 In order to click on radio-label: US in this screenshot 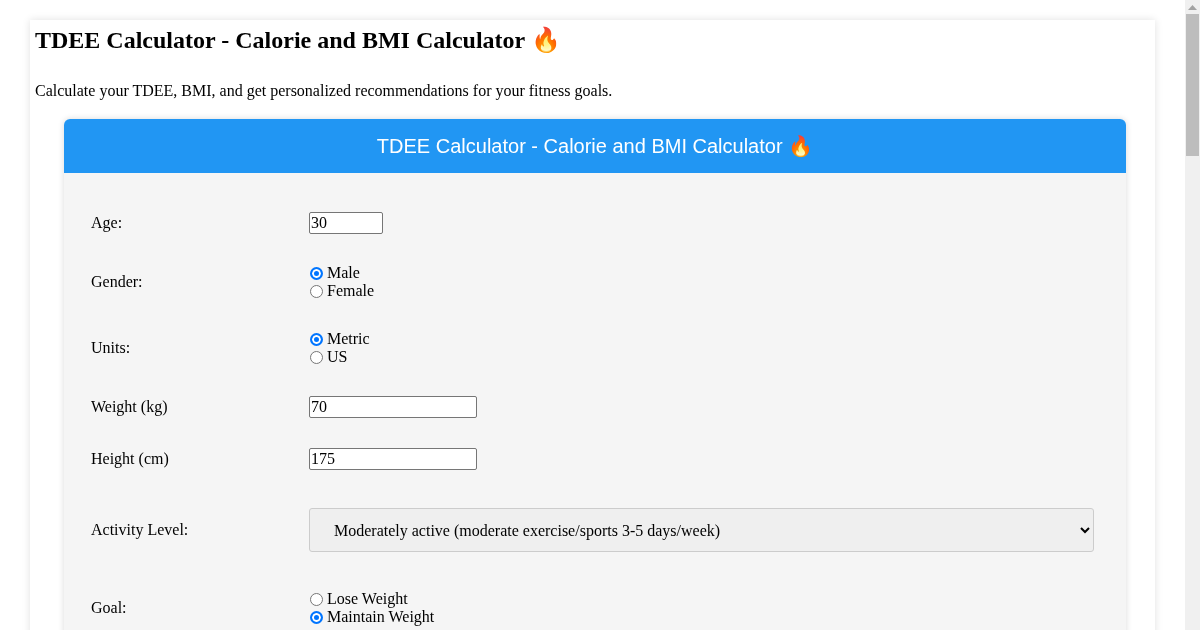, I will do `click(337, 357)`.